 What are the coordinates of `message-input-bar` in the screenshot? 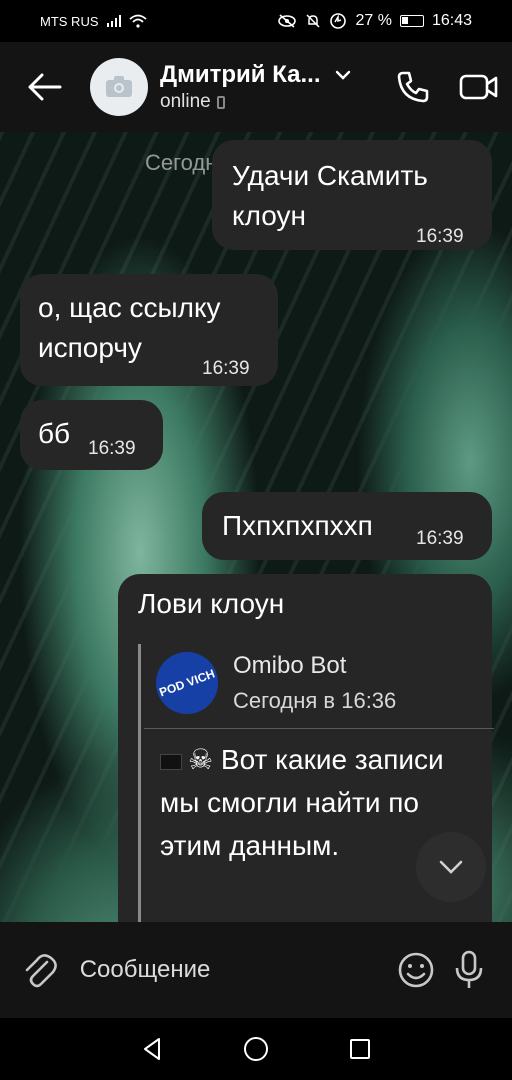 It's located at (256, 970).